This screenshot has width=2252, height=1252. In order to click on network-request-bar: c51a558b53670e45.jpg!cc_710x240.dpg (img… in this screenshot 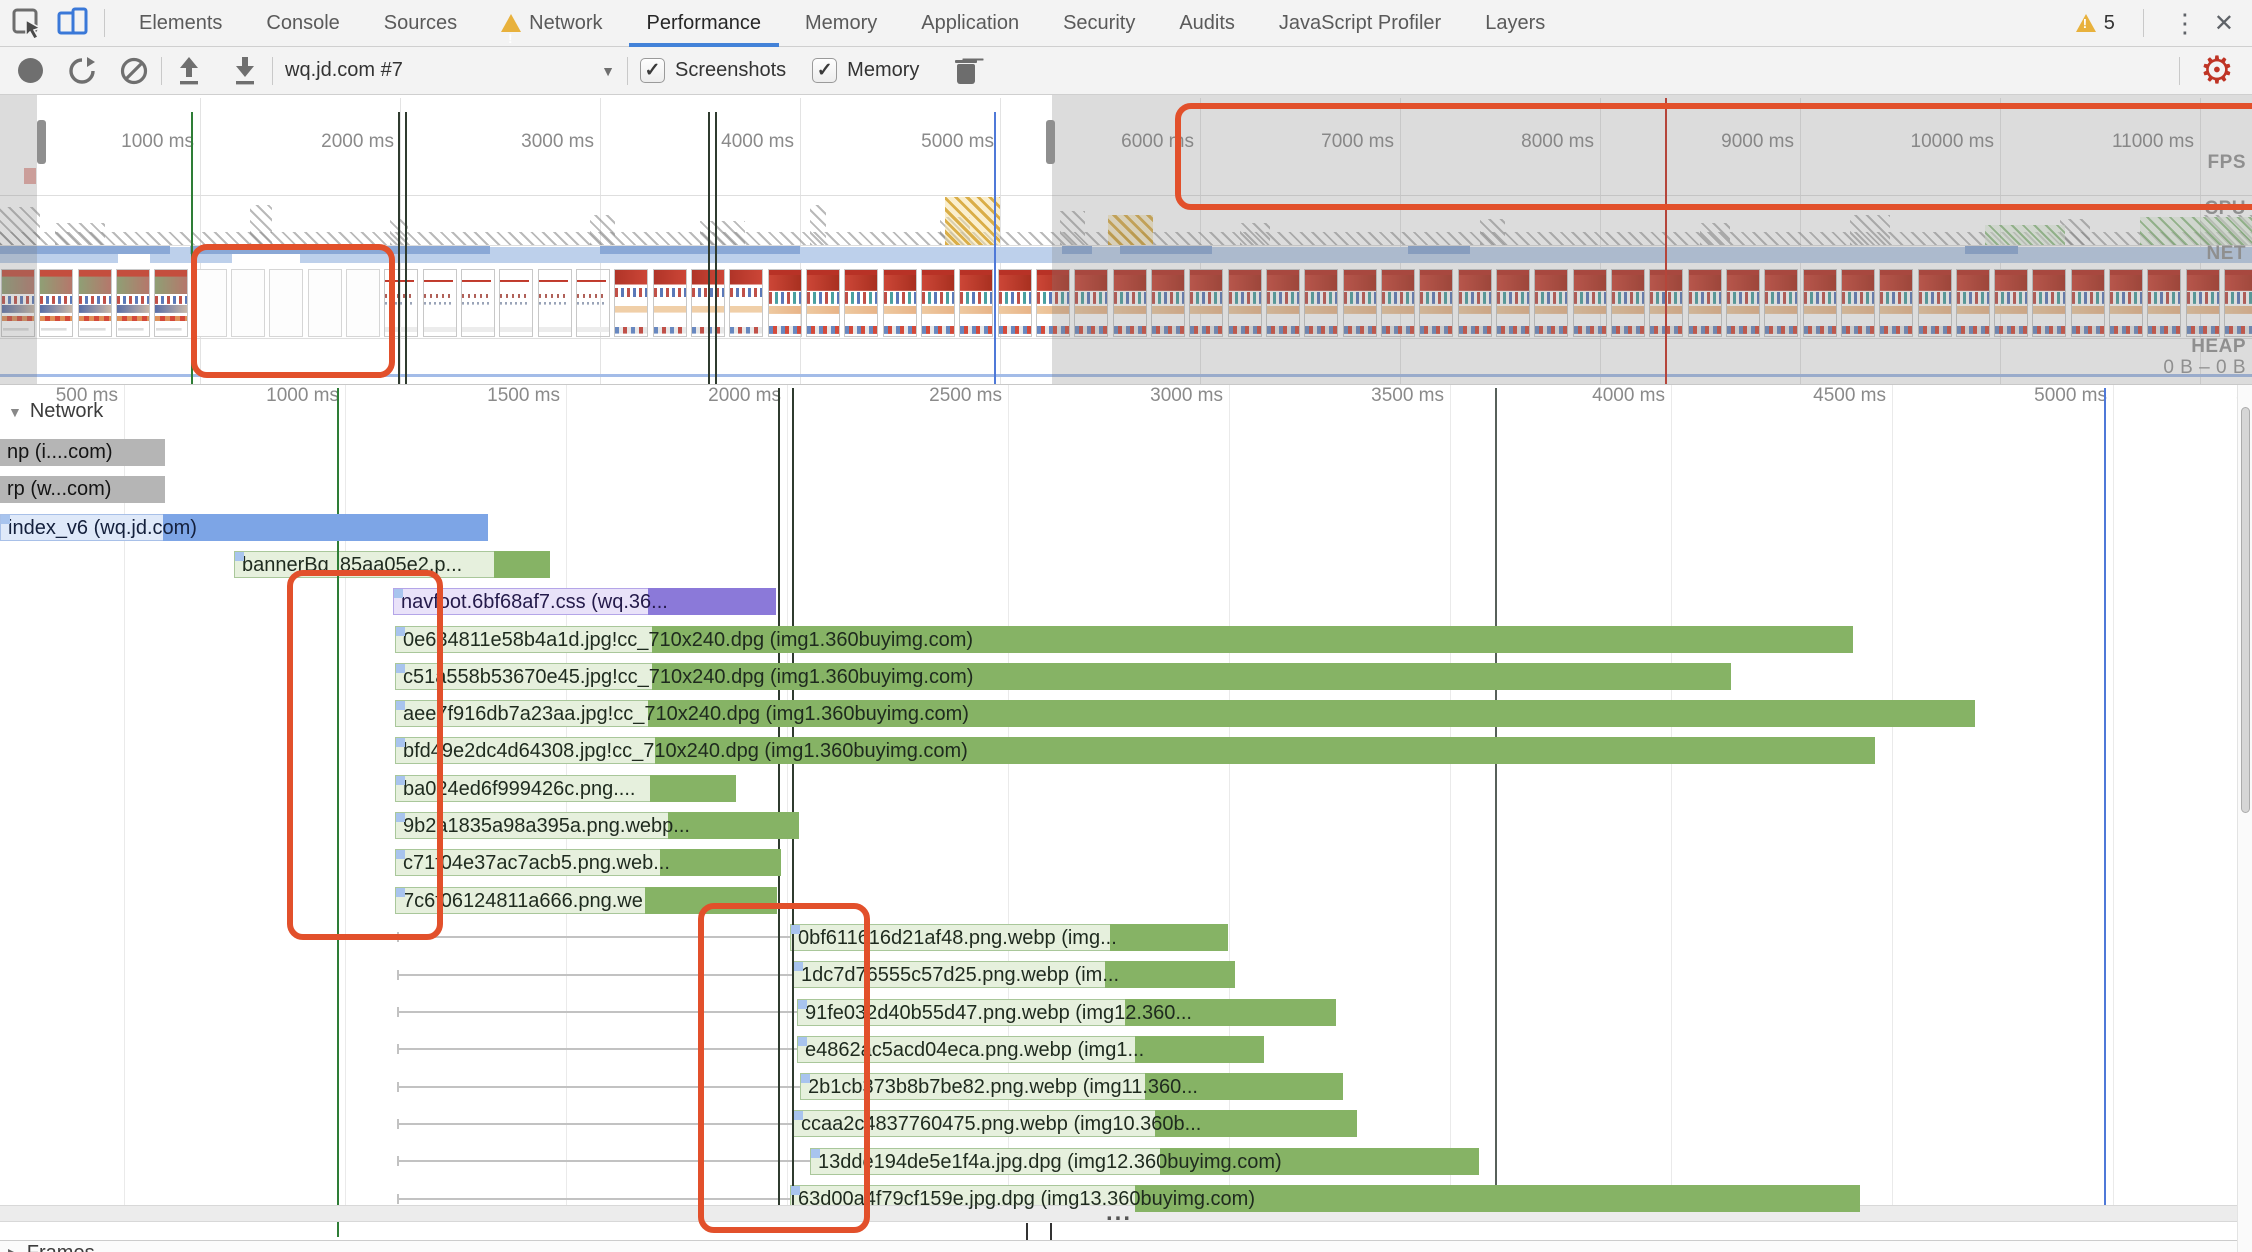, I will do `click(1063, 676)`.